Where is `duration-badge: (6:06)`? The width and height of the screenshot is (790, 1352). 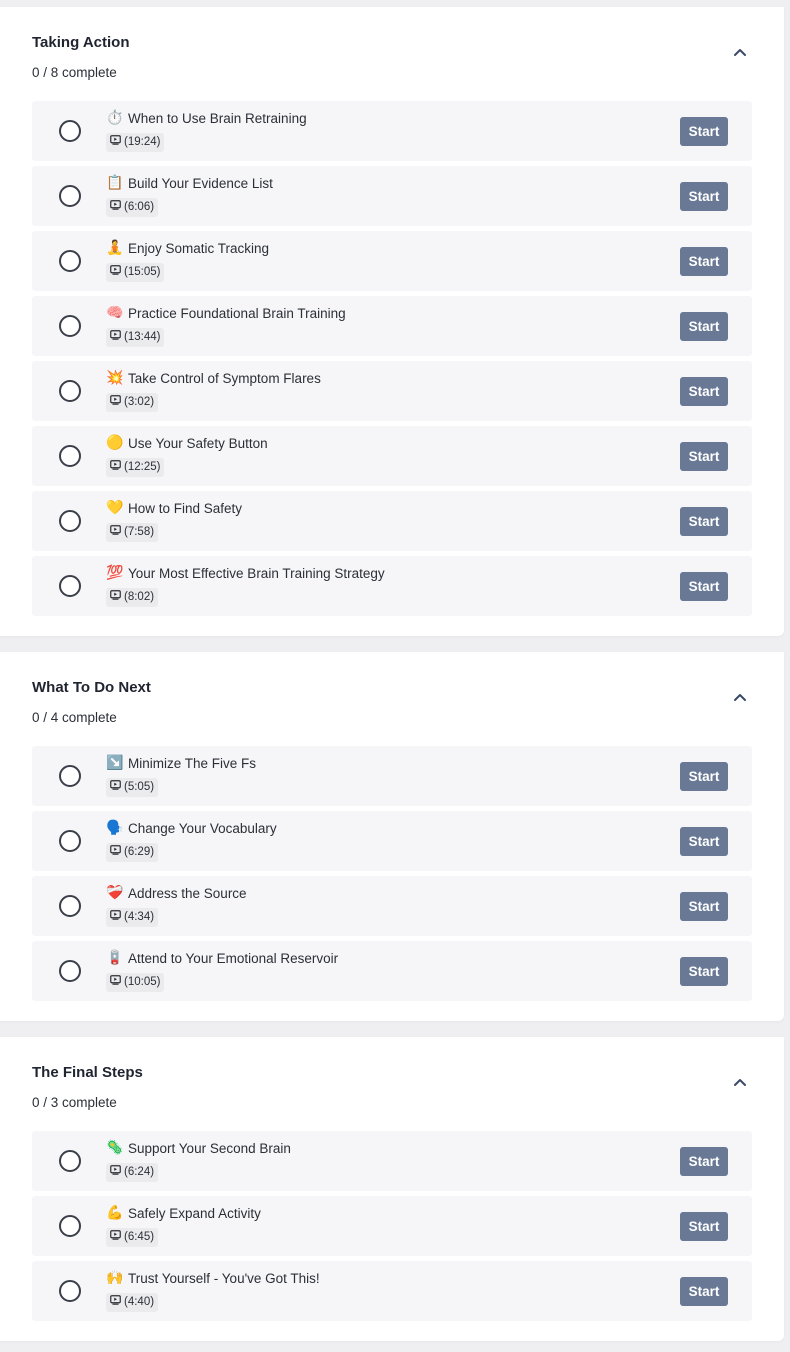
duration-badge: (6:06) is located at coordinates (132, 207).